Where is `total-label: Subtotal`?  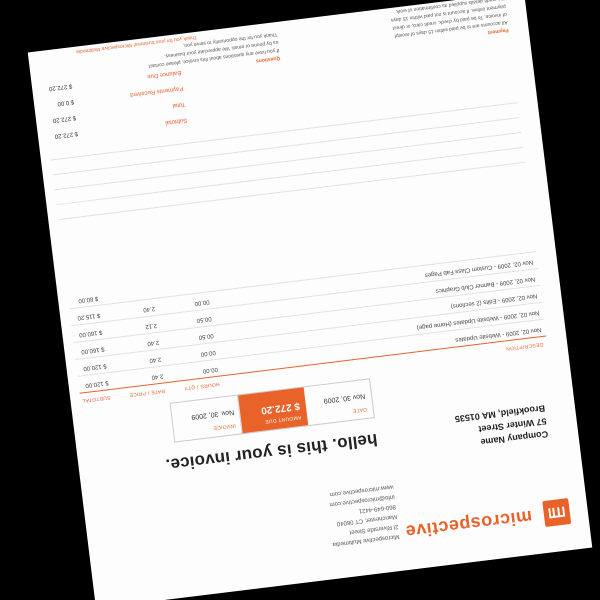 total-label: Subtotal is located at coordinates (176, 121).